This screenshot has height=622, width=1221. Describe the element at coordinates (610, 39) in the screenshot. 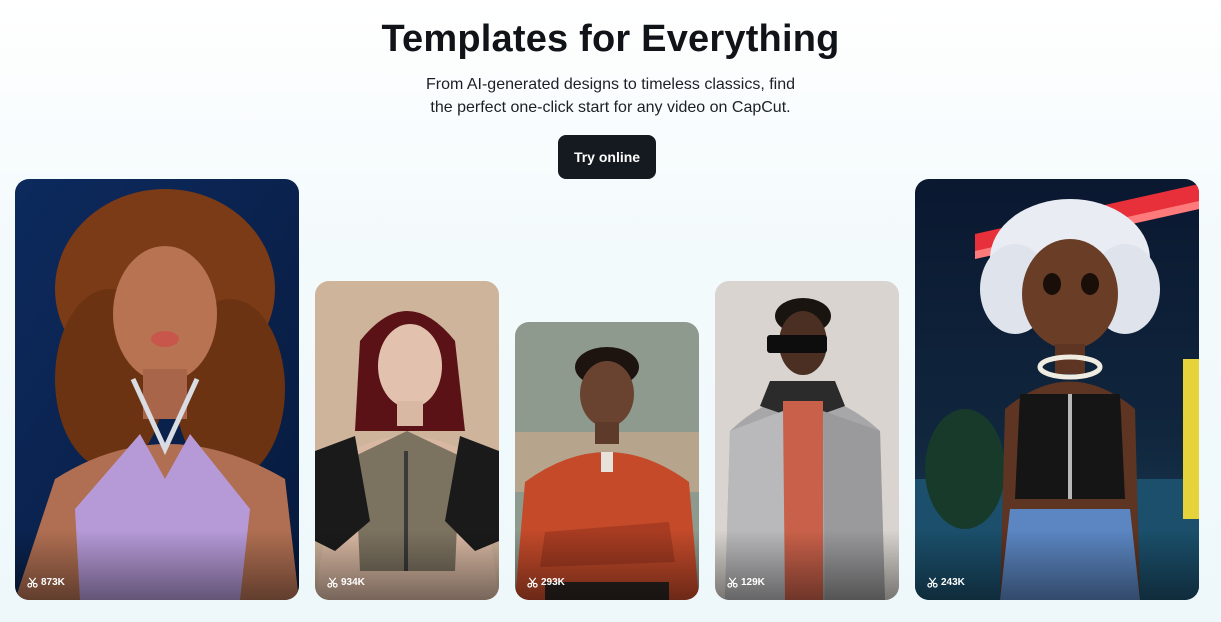

I see `page-title: Templates for Everything` at that location.